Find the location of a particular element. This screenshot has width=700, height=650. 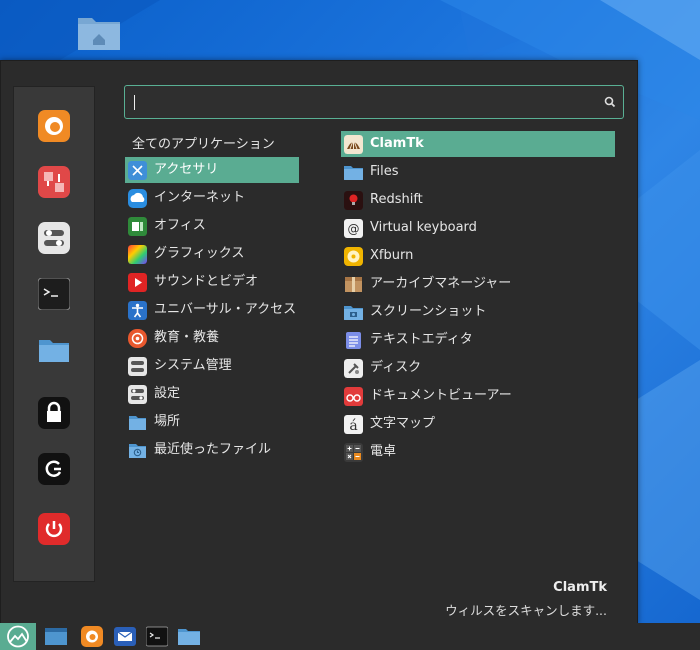

app-label: ClamTk is located at coordinates (397, 143).